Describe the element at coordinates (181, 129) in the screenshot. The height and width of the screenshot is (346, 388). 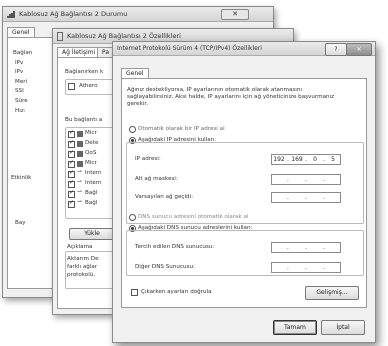
I see `ip-auto-label: Otomatik olarak bir IP adresi al` at that location.